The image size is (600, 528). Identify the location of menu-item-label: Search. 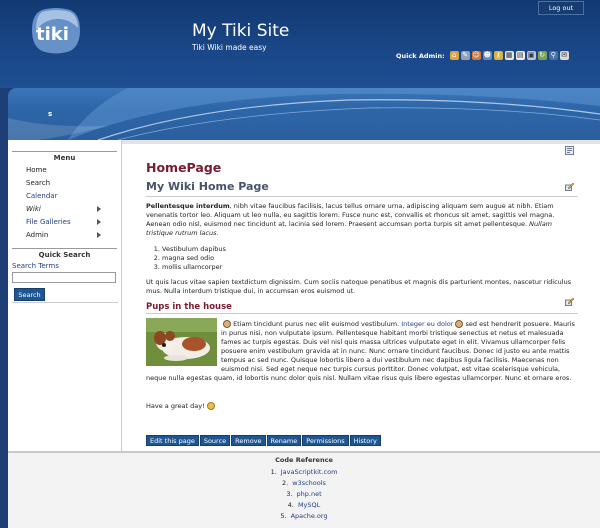
(38, 183).